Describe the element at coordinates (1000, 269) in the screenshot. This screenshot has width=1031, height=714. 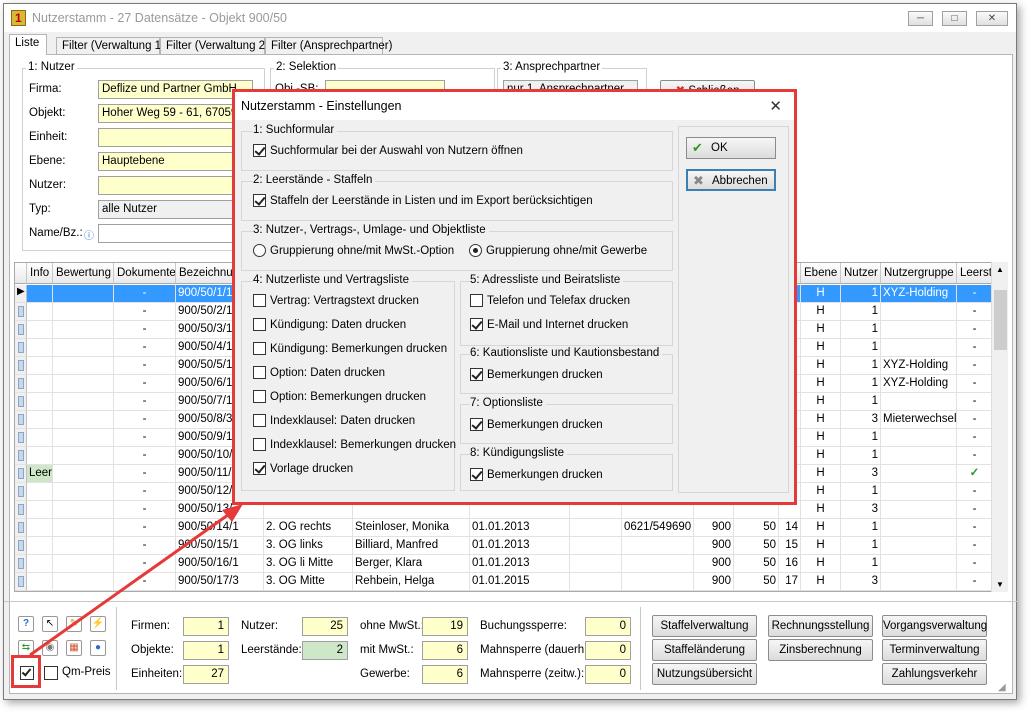
I see `scroll-up-icon: ▲` at that location.